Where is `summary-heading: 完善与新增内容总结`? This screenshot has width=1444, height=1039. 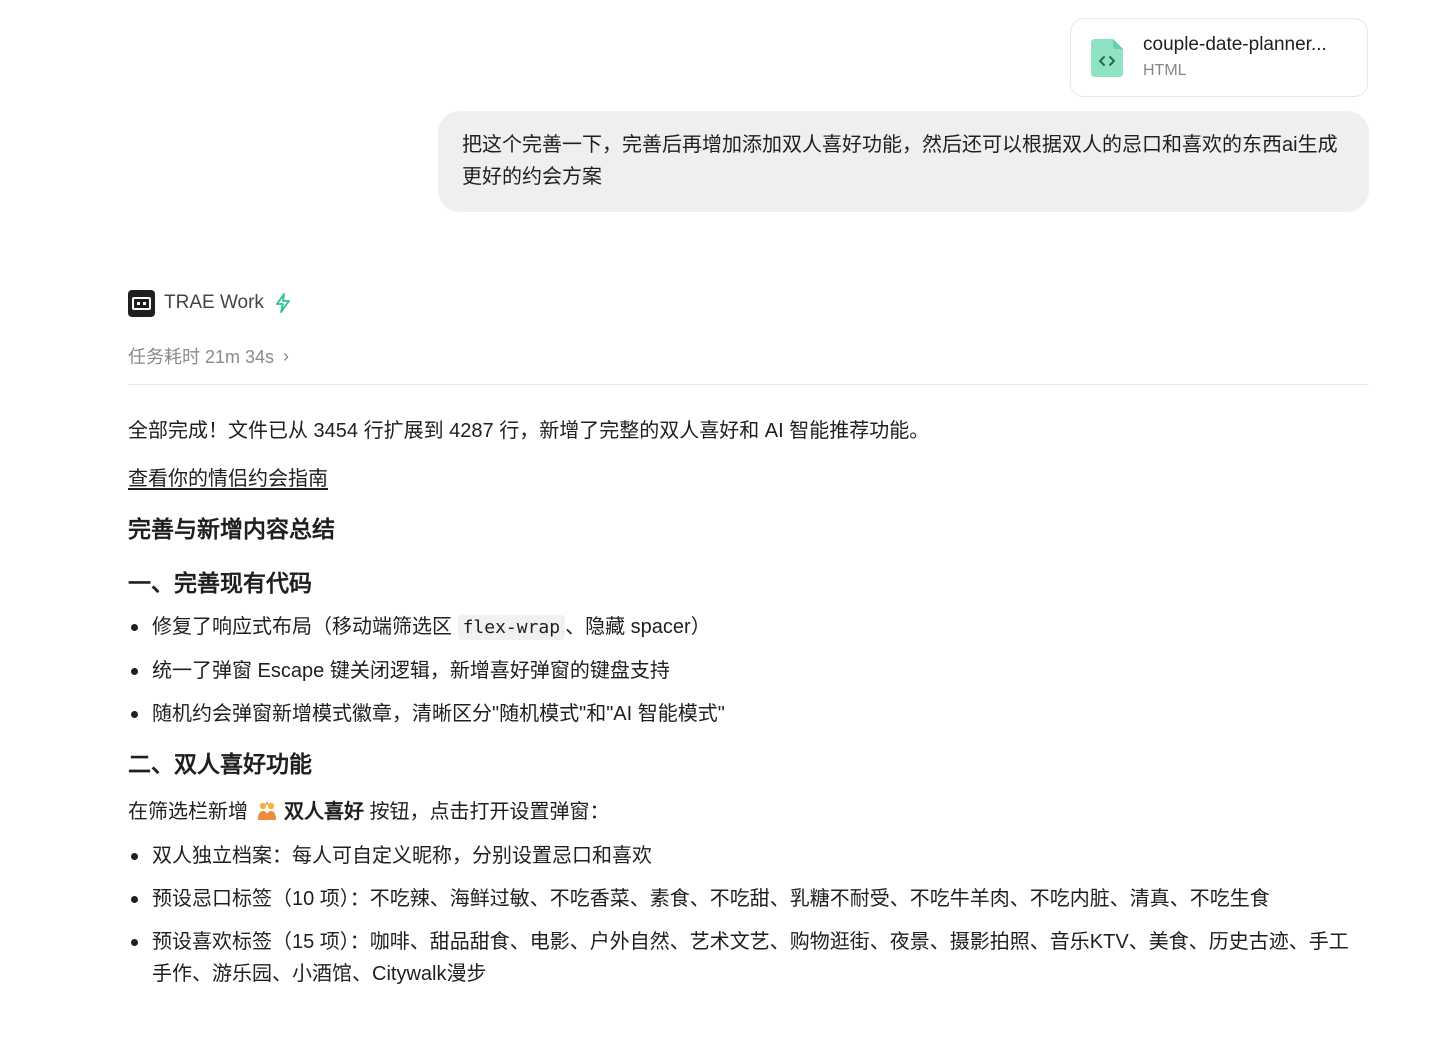 summary-heading: 完善与新增内容总结 is located at coordinates (231, 529).